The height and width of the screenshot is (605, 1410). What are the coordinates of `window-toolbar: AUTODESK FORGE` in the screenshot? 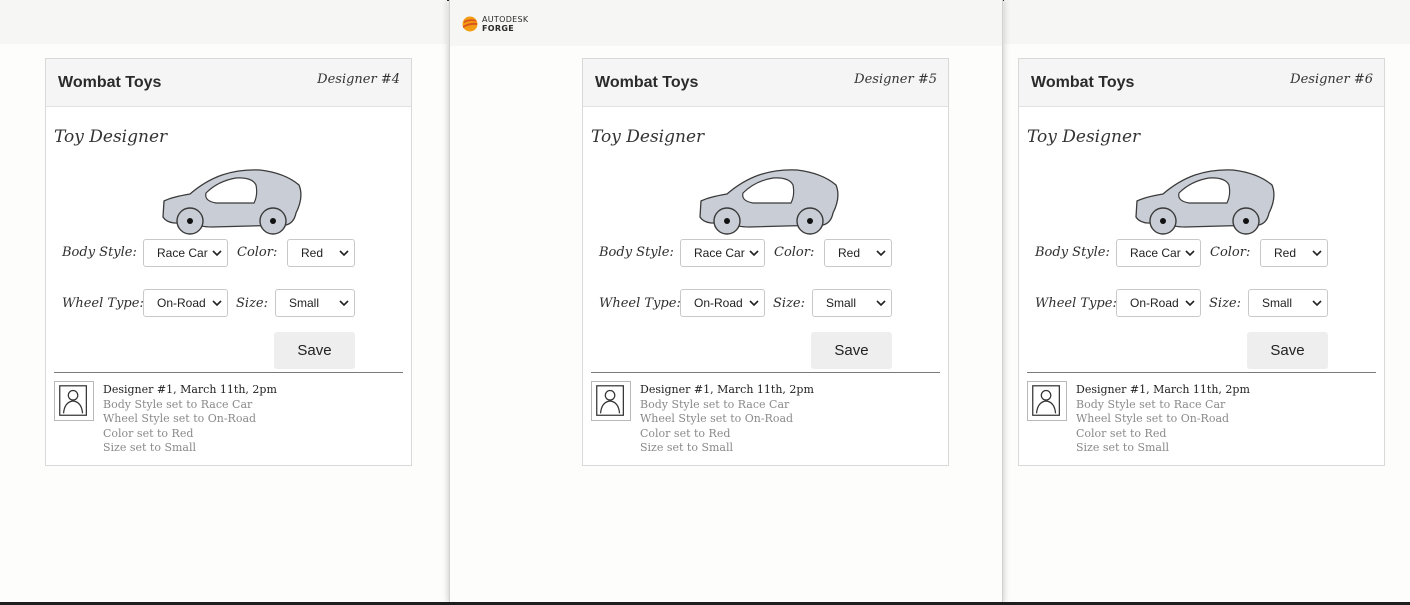 It's located at (726, 23).